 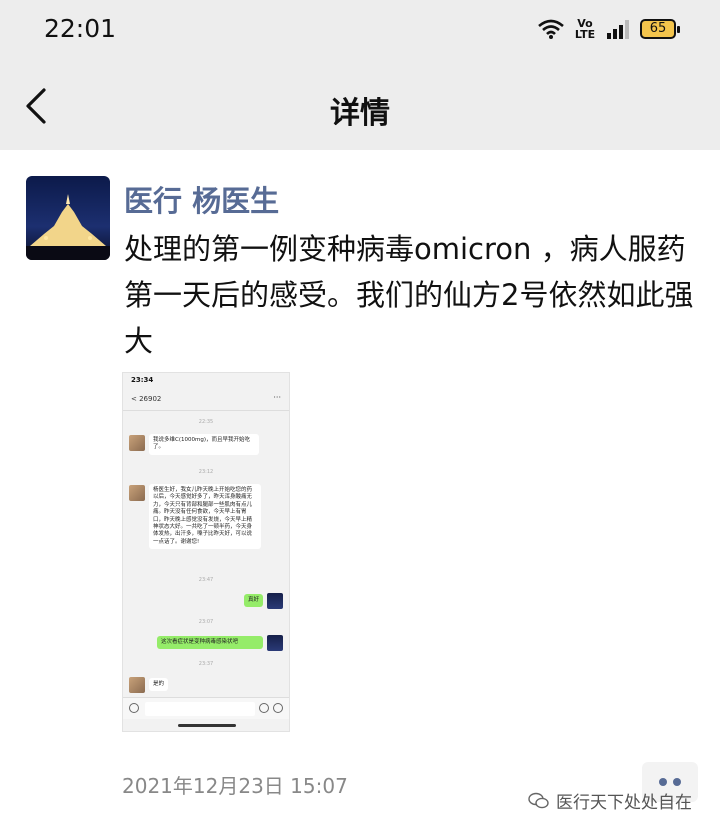 What do you see at coordinates (360, 113) in the screenshot?
I see `page-title: 详情` at bounding box center [360, 113].